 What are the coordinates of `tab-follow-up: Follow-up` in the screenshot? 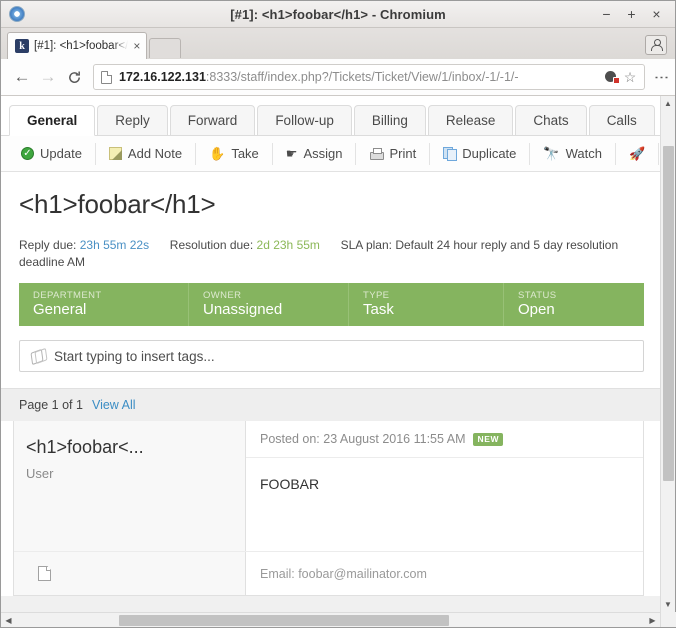 It's located at (304, 120).